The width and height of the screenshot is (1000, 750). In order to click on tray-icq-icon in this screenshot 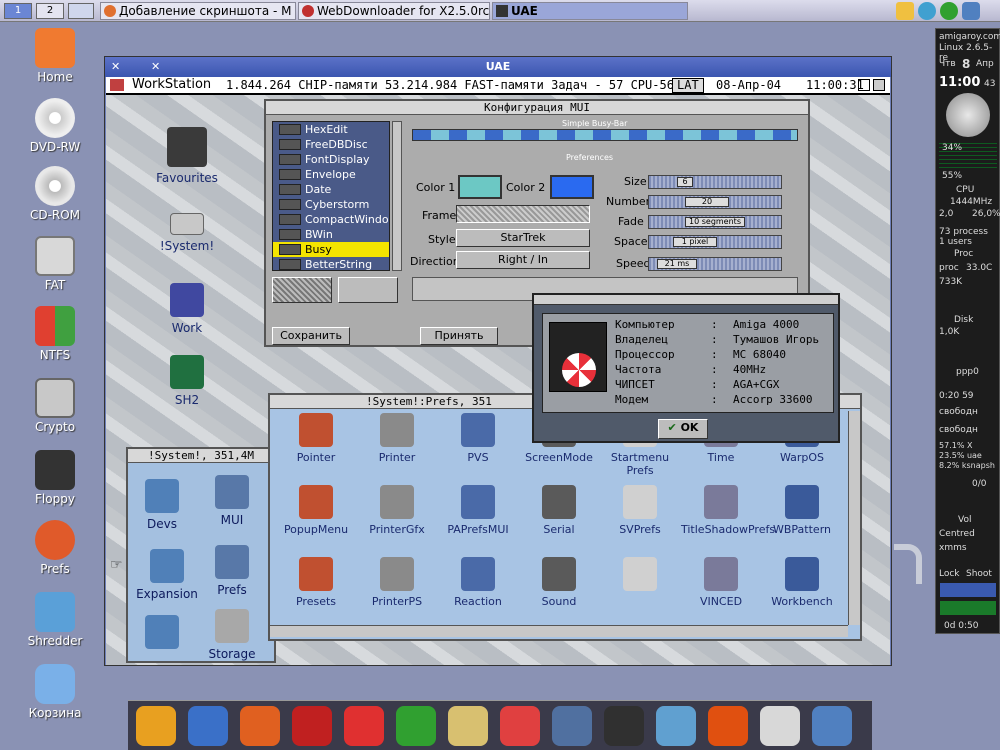, I will do `click(949, 11)`.